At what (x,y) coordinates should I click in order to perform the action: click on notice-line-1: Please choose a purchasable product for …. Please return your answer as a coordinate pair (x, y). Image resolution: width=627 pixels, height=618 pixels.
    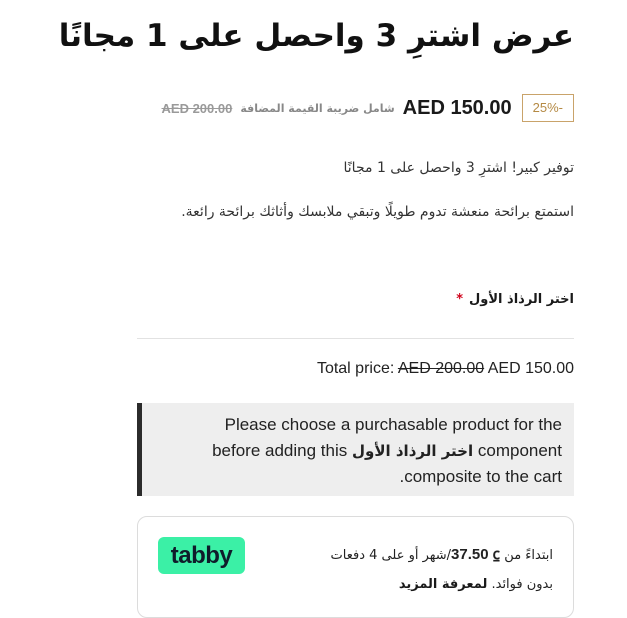
    Looking at the image, I should click on (393, 424).